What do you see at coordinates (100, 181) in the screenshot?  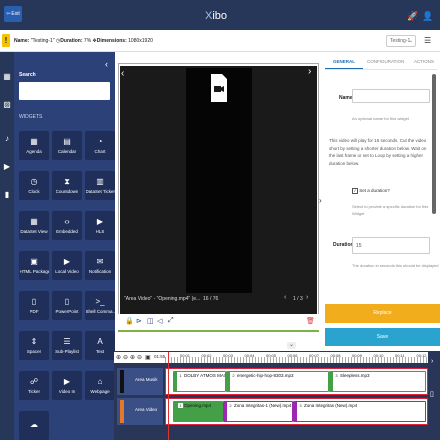 I see `widget-icon: ▥` at bounding box center [100, 181].